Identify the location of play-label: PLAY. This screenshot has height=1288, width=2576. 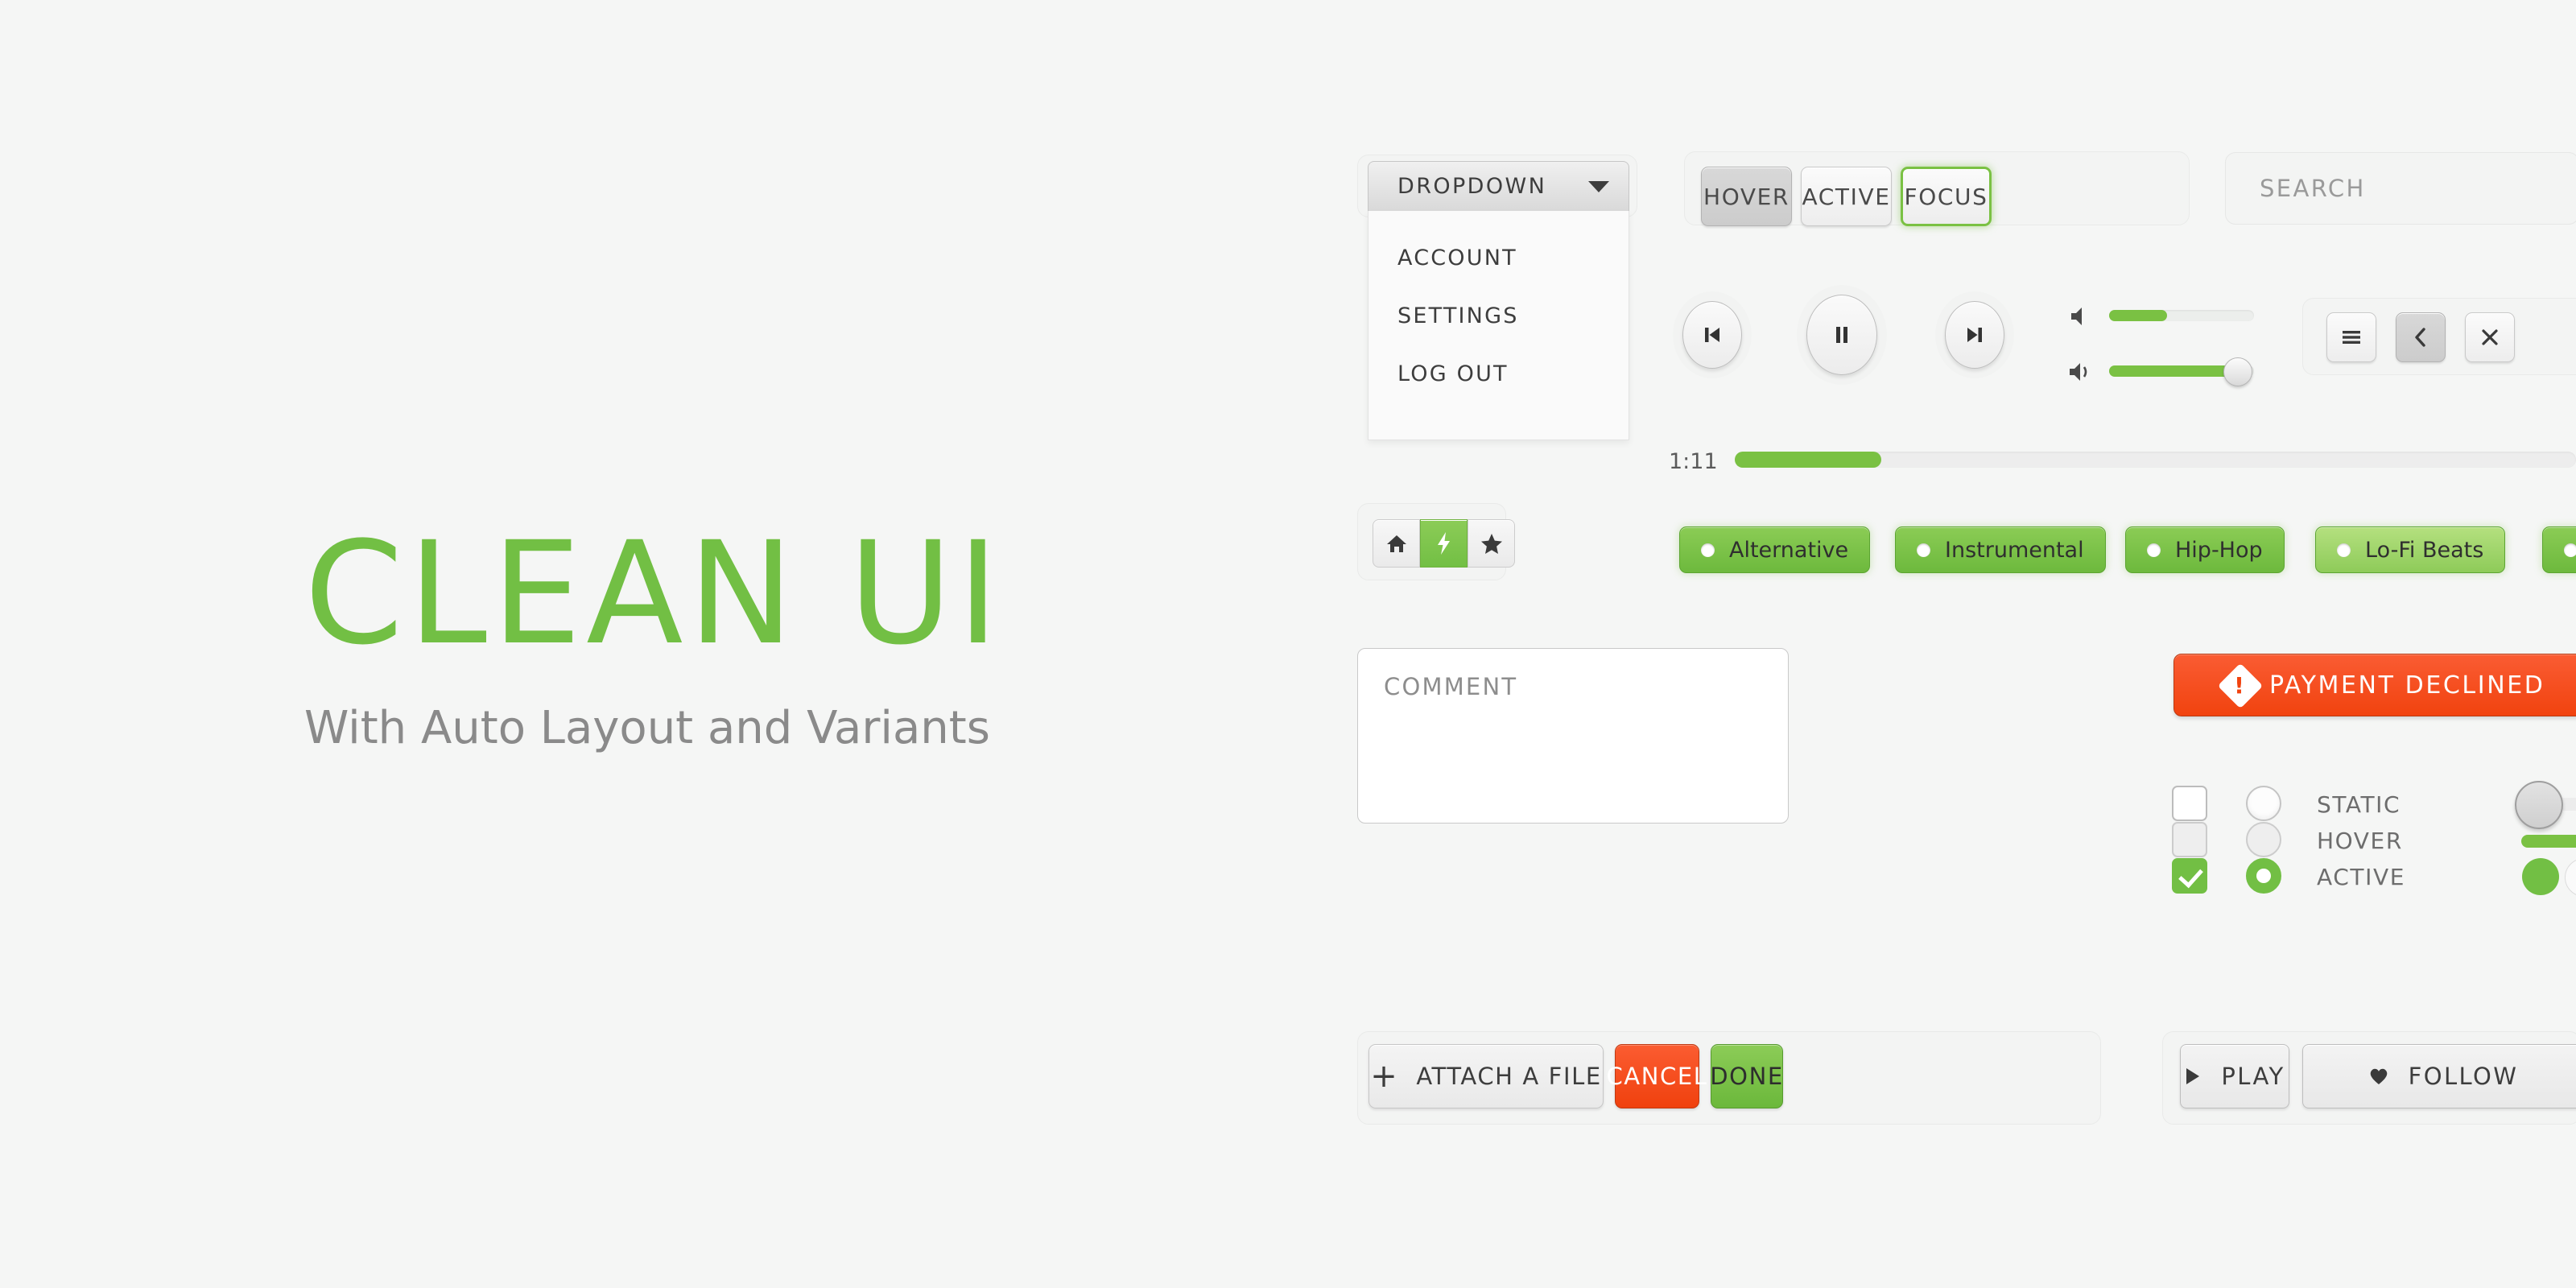
(2253, 1076).